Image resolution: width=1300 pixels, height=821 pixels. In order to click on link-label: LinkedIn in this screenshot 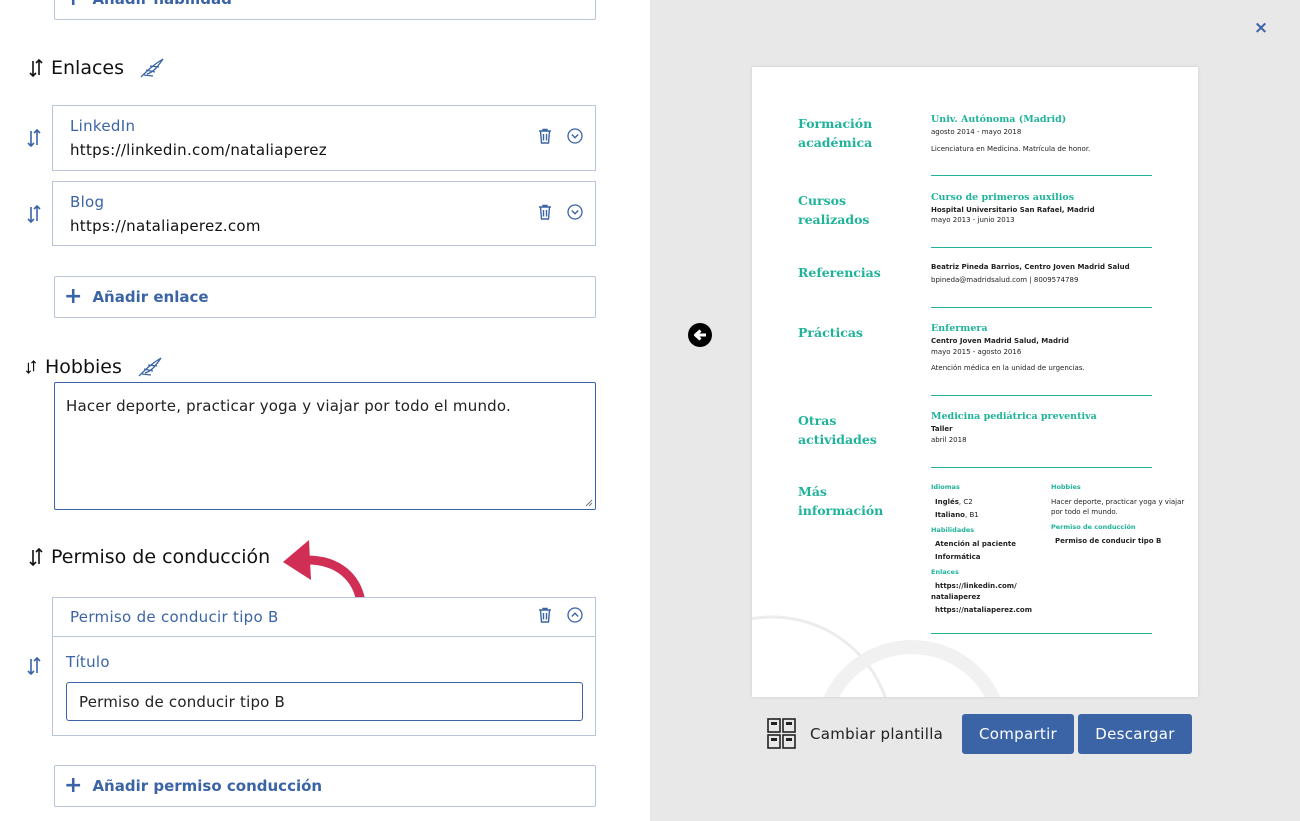, I will do `click(103, 126)`.